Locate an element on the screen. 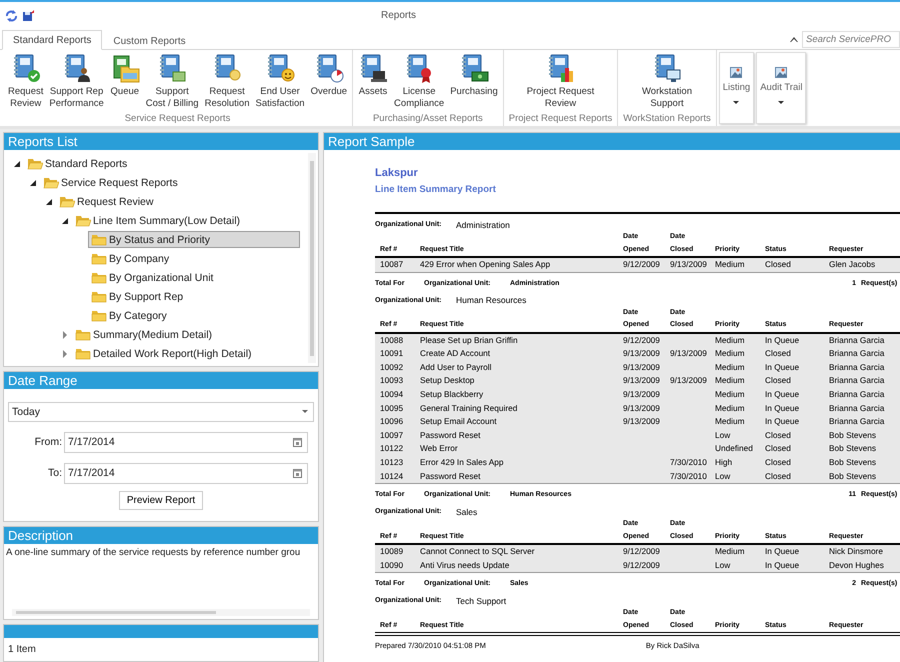  report-smiley-icon is located at coordinates (280, 68).